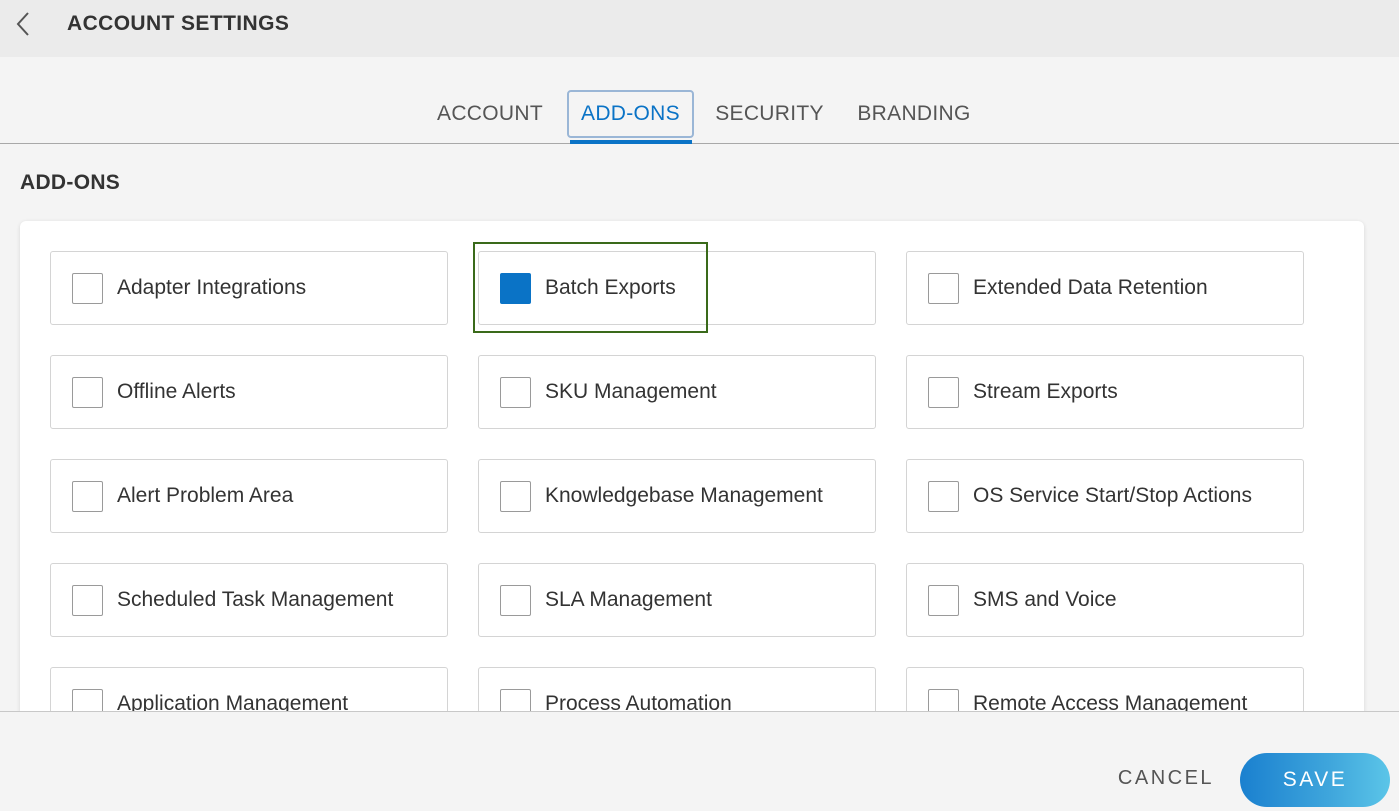 Image resolution: width=1399 pixels, height=811 pixels. What do you see at coordinates (610, 287) in the screenshot?
I see `addon-label: Batch Exports` at bounding box center [610, 287].